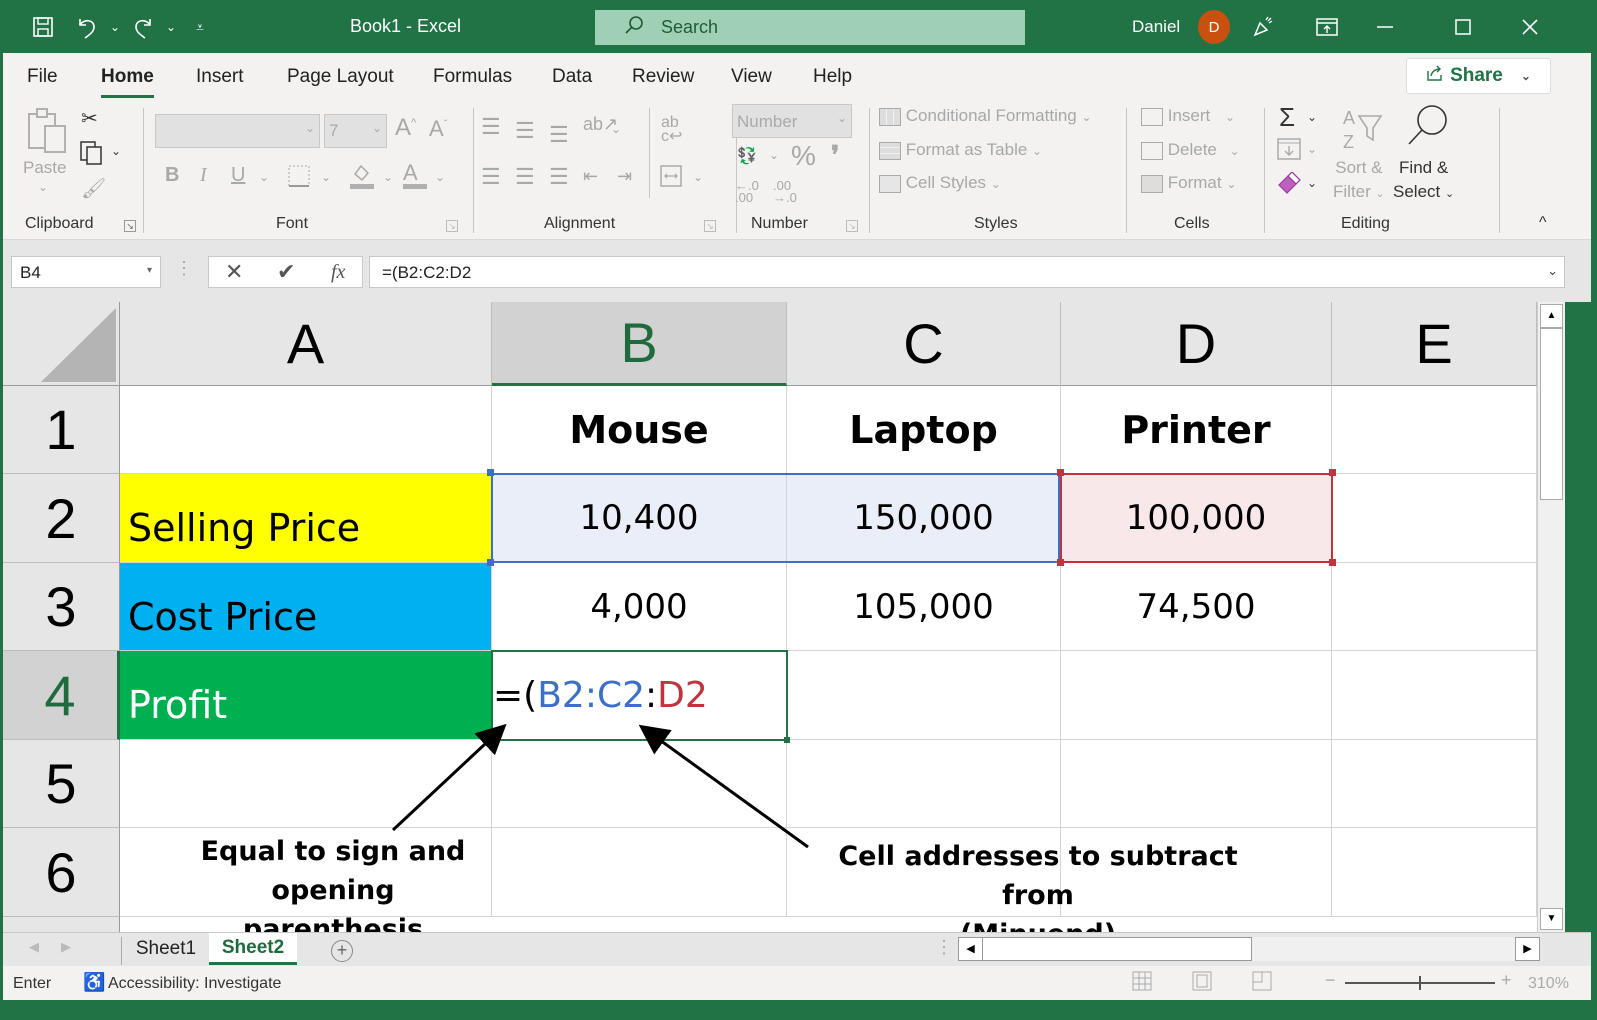  Describe the element at coordinates (415, 174) in the screenshot. I see `font-color-icon: A` at that location.